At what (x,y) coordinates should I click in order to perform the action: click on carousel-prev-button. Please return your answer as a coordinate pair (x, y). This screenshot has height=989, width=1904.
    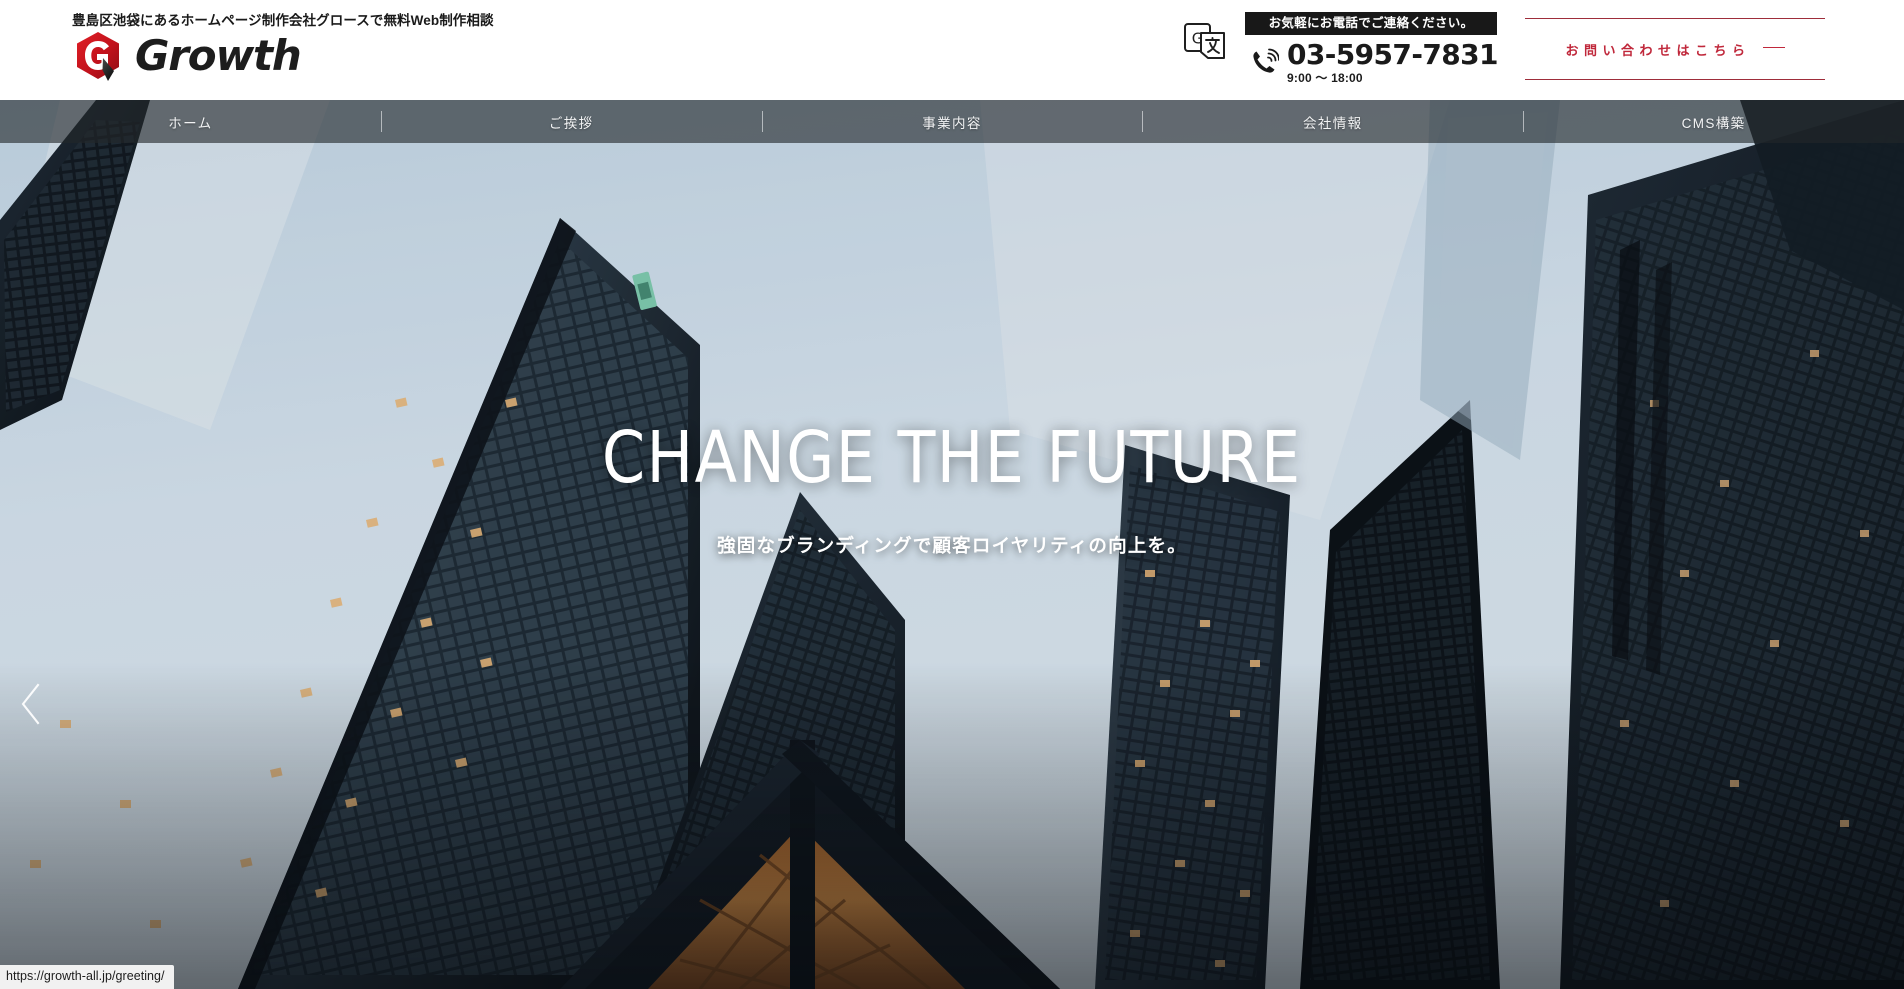
    Looking at the image, I should click on (31, 704).